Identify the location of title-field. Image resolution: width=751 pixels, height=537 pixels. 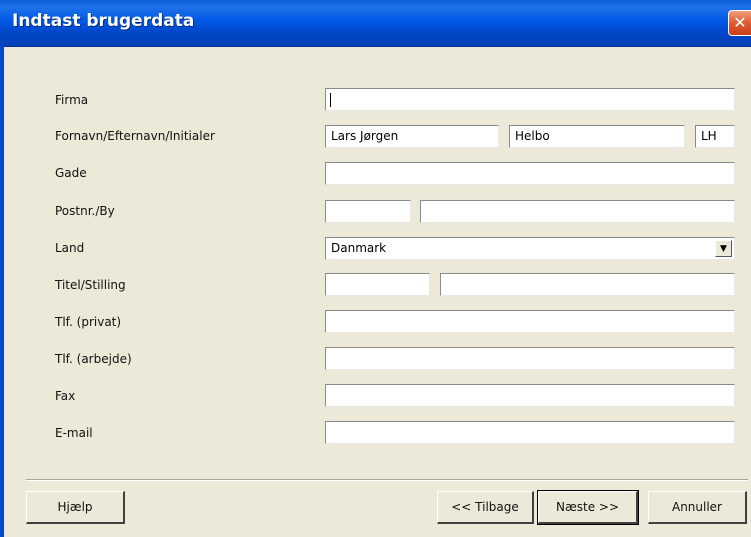
(377, 284).